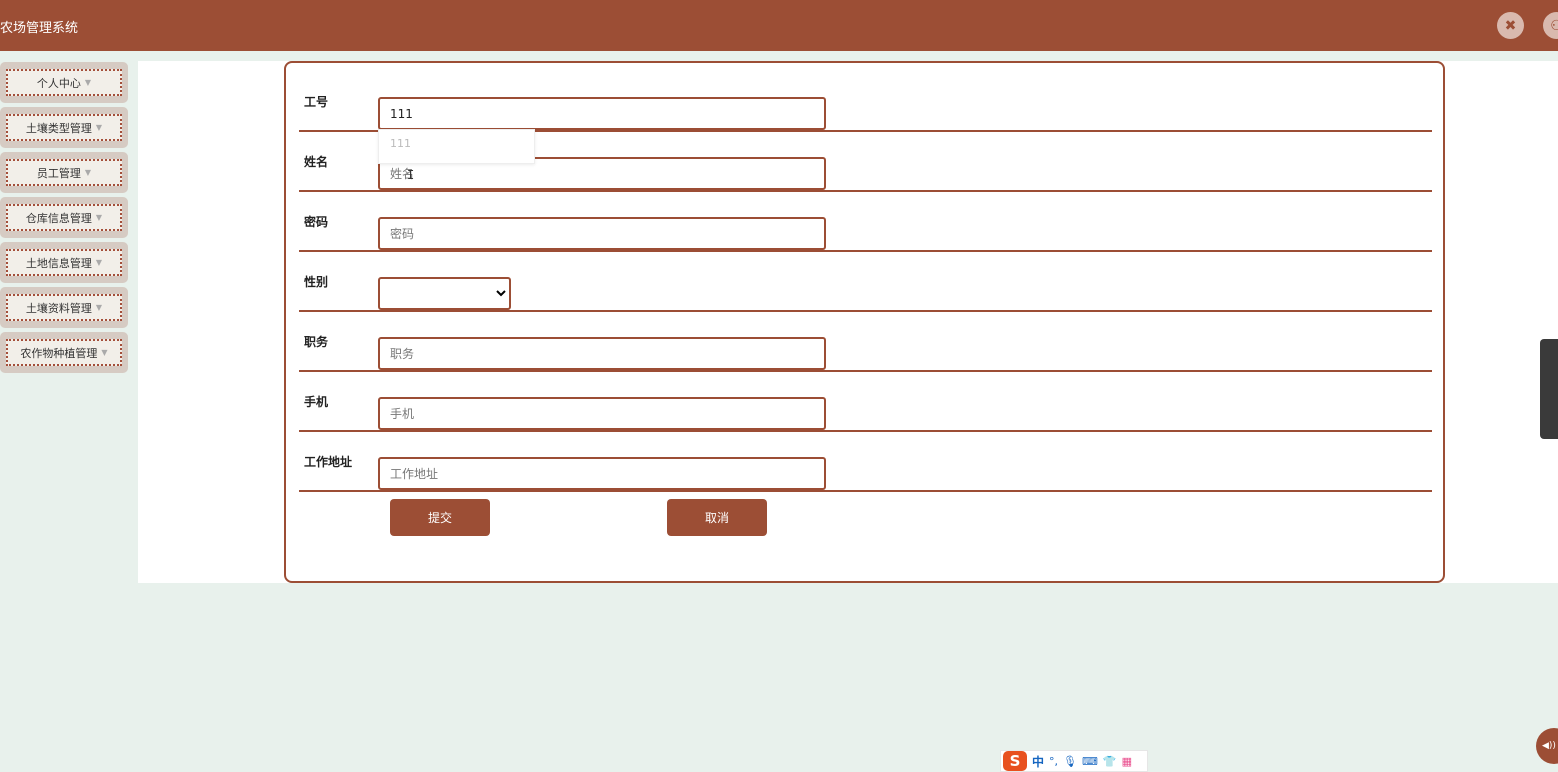  I want to click on submit-button: 提交, so click(440, 517).